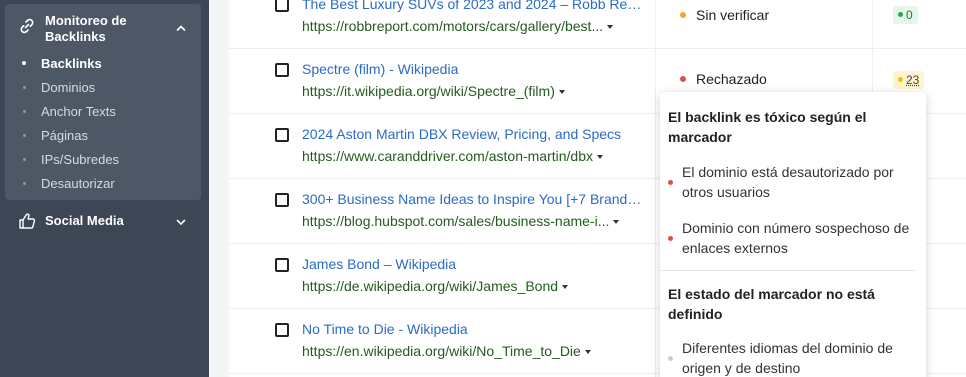  What do you see at coordinates (732, 15) in the screenshot?
I see `status-text: Sin verificar` at bounding box center [732, 15].